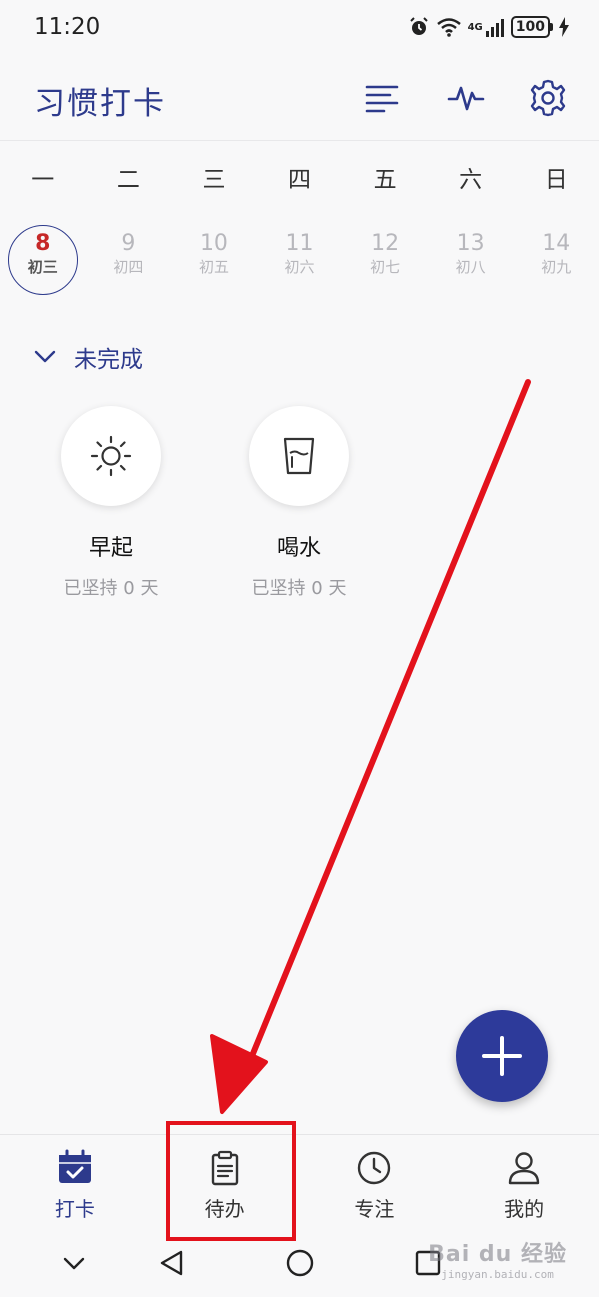 The width and height of the screenshot is (599, 1297). Describe the element at coordinates (497, 1254) in the screenshot. I see `watermark-main: Bai du 经验` at that location.